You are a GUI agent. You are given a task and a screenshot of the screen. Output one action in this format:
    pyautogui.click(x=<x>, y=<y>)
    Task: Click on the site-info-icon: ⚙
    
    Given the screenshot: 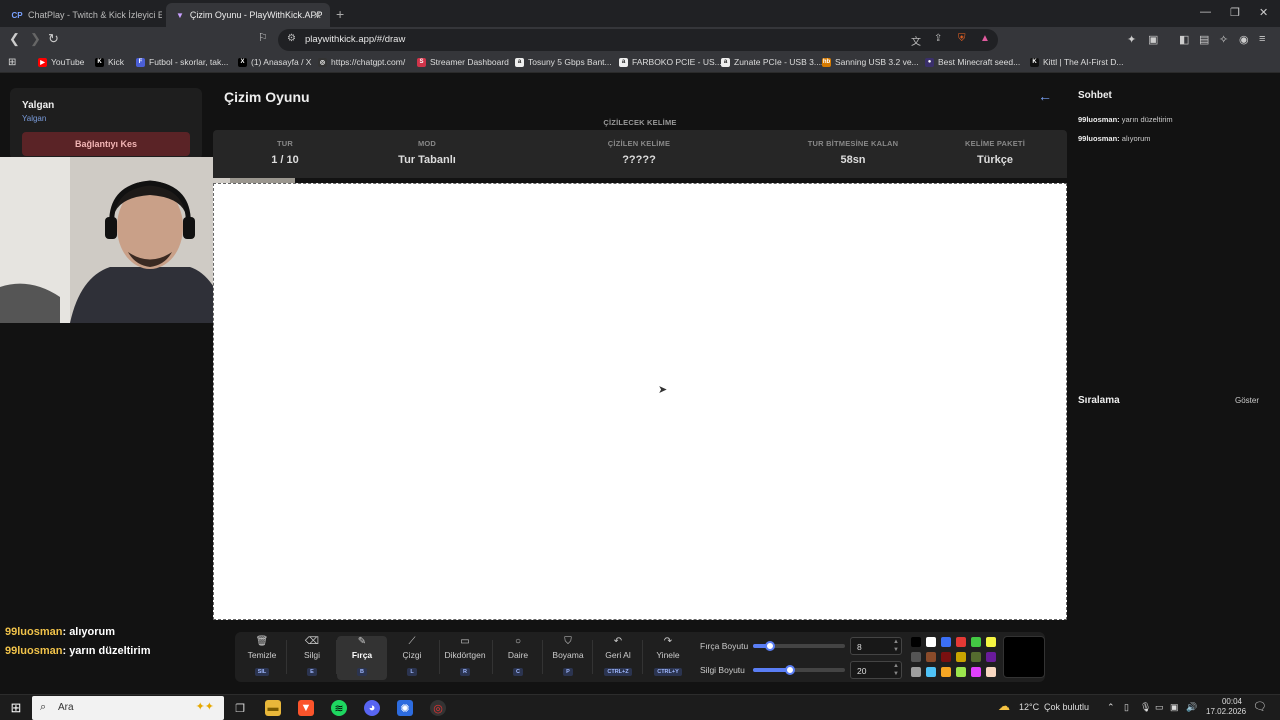 What is the action you would take?
    pyautogui.click(x=291, y=38)
    